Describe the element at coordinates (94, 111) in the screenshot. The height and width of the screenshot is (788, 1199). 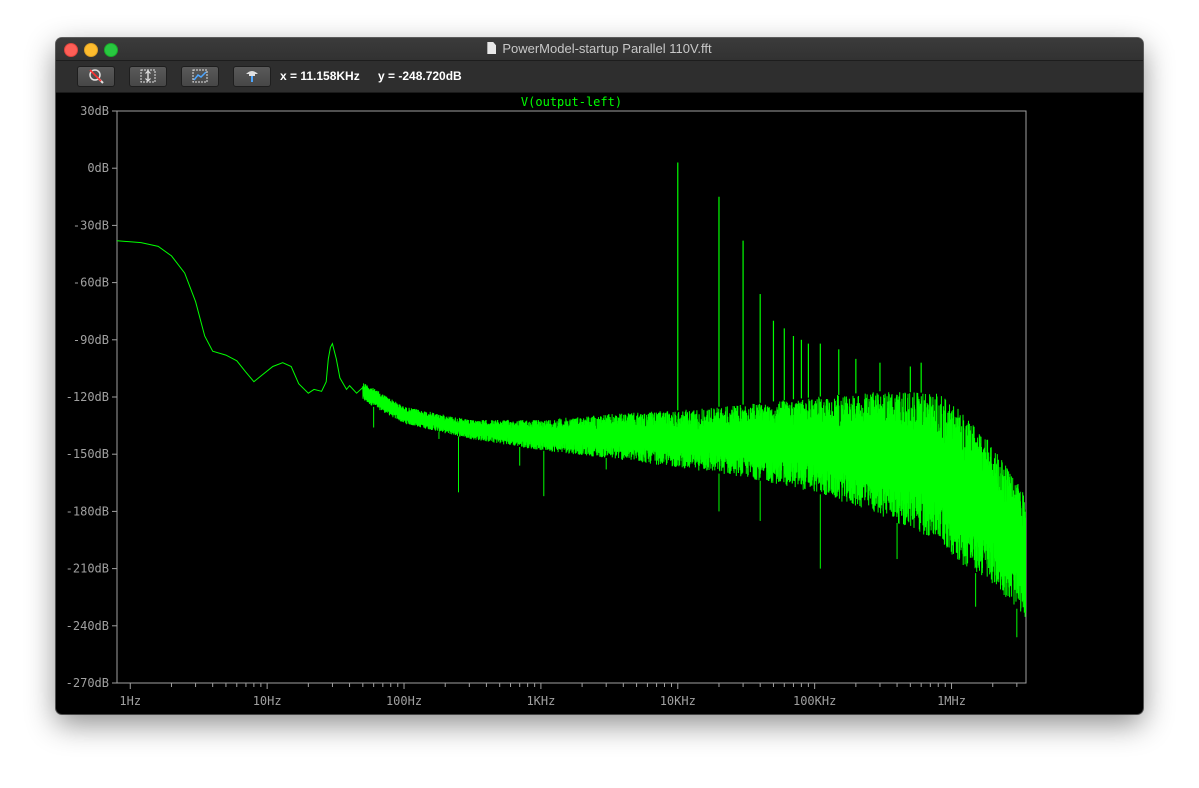
I see `y-tick-label: 30dB` at that location.